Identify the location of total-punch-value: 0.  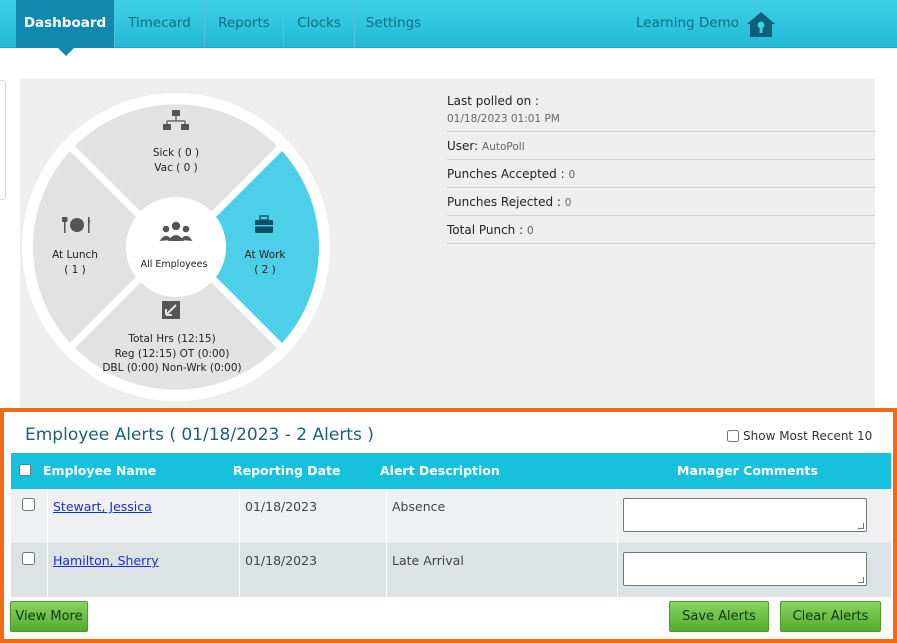
(530, 231).